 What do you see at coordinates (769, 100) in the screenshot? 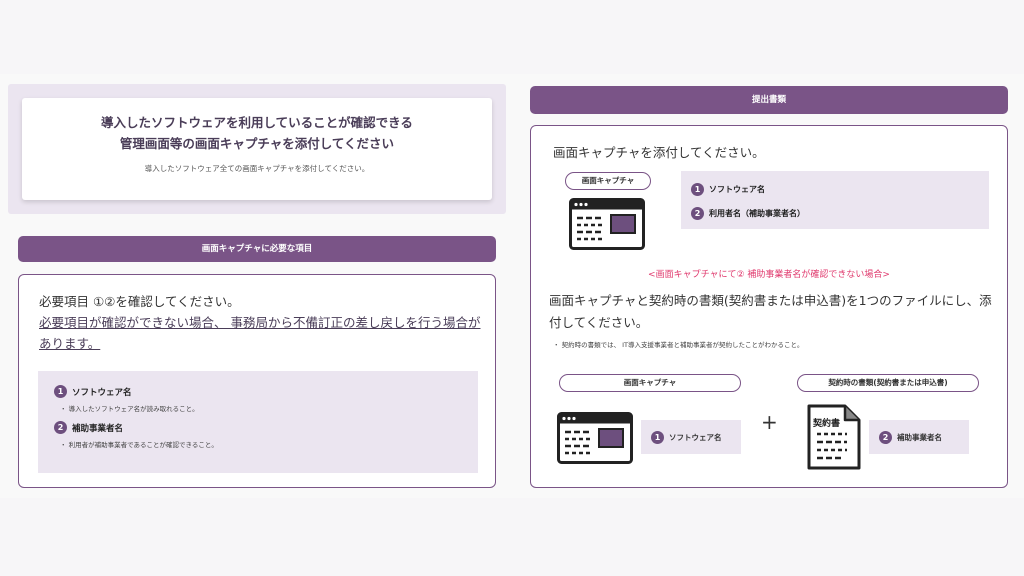
I see `submission-documents-header: 提出書類` at bounding box center [769, 100].